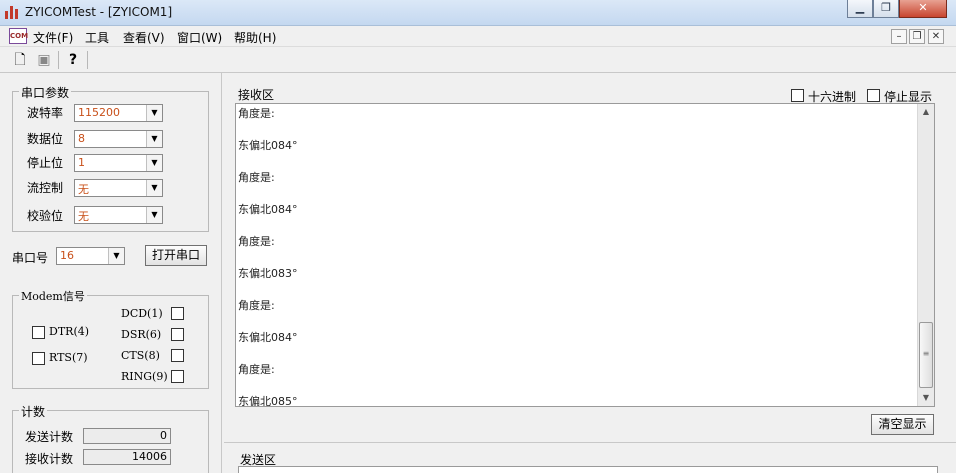 The width and height of the screenshot is (956, 473). I want to click on stop-bits-value: 1, so click(81, 162).